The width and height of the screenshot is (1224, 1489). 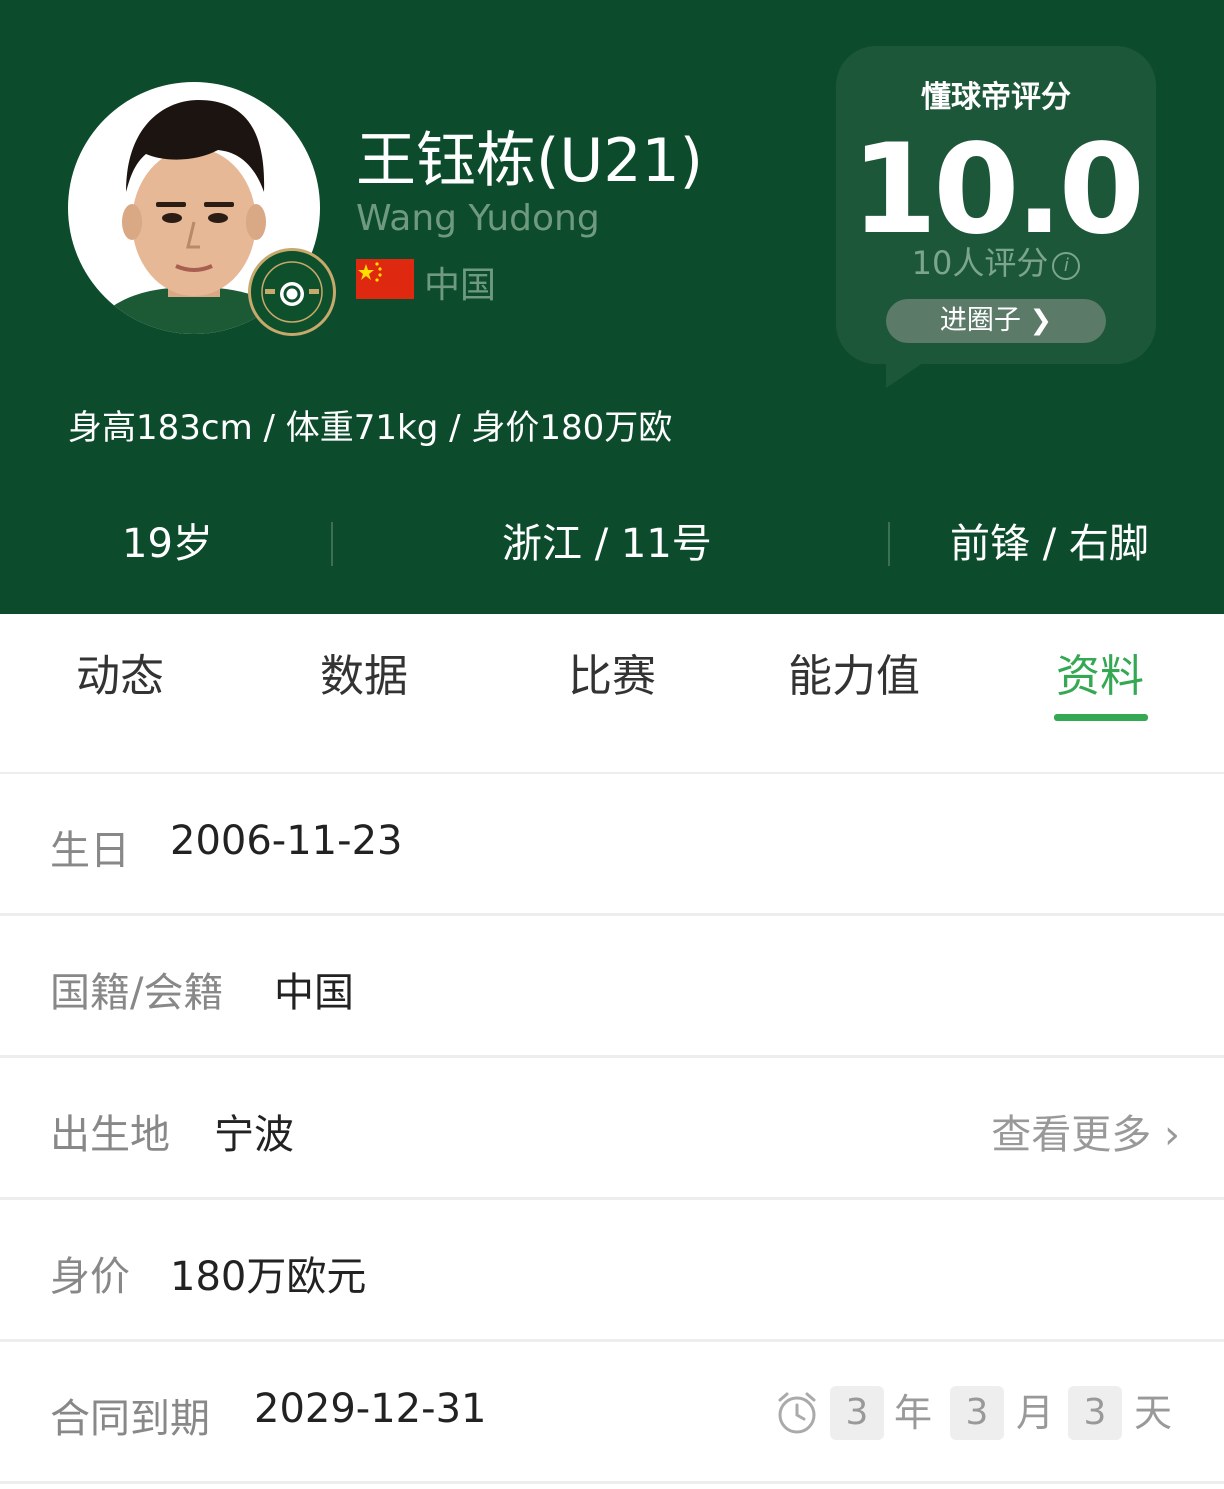 I want to click on tab-profile: 资料, so click(x=1100, y=672).